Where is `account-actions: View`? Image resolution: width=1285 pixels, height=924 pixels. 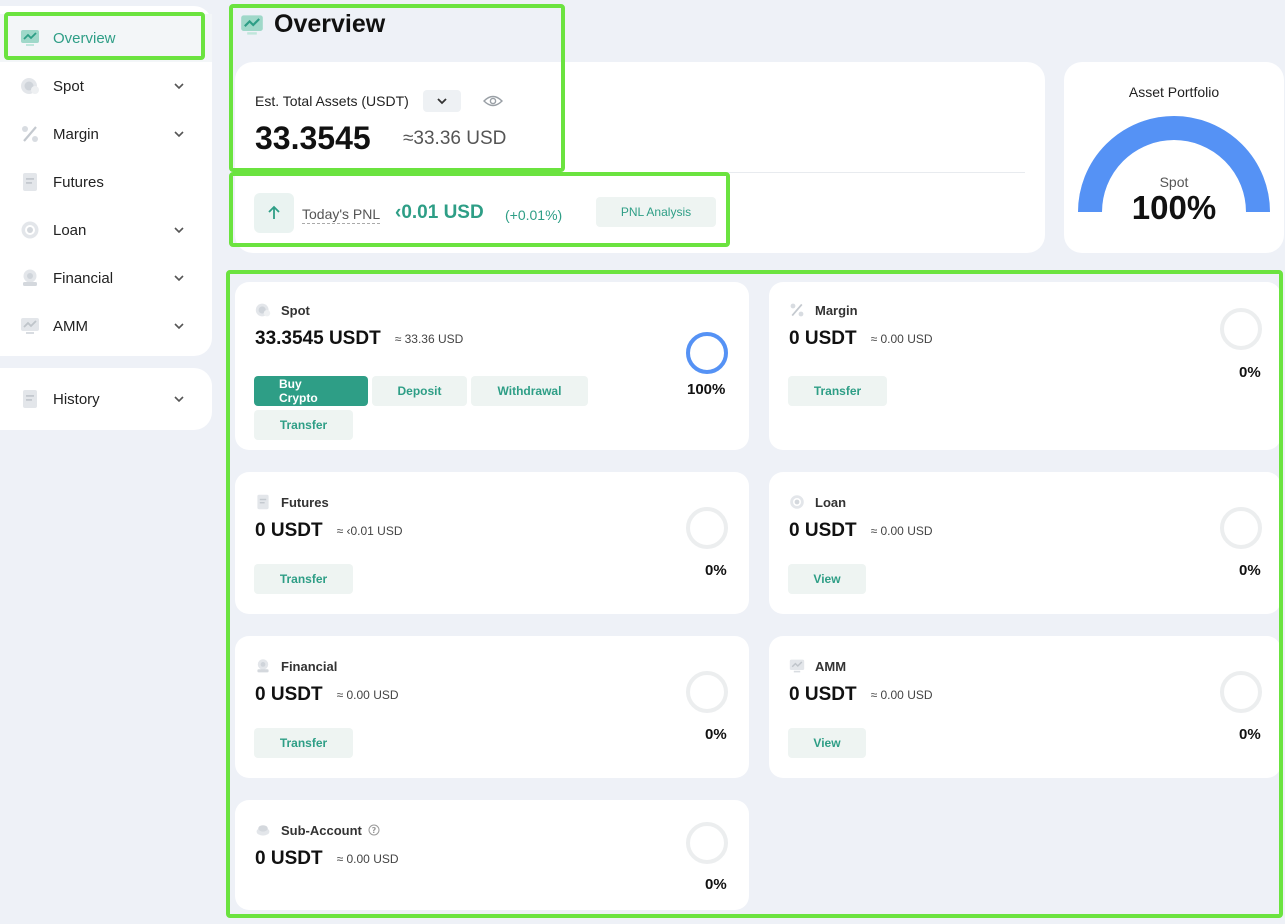
account-actions: View is located at coordinates (958, 579).